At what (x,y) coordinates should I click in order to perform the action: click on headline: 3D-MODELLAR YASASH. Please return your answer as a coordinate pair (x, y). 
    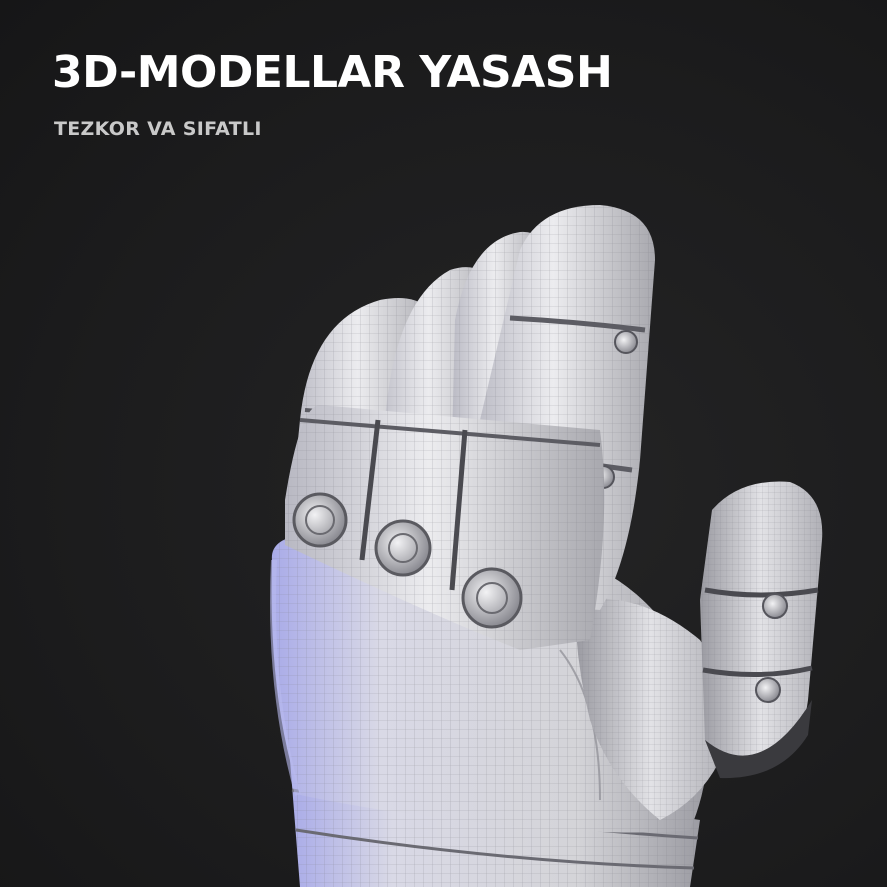
    Looking at the image, I should click on (332, 72).